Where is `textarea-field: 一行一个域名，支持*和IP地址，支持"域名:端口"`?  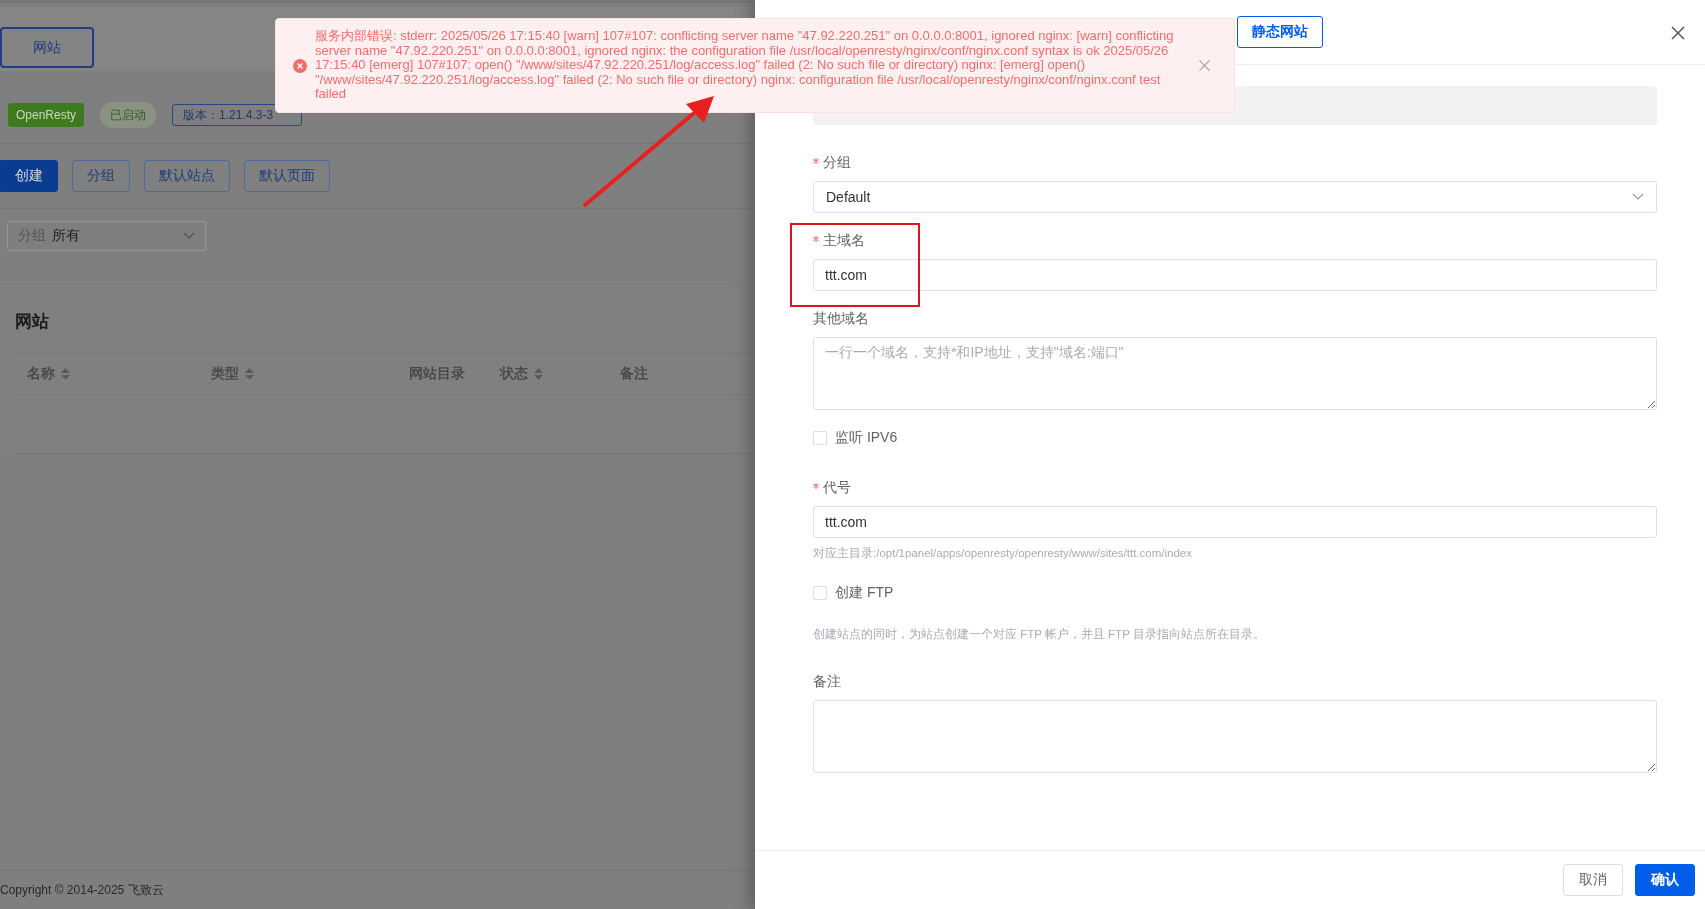
textarea-field: 一行一个域名，支持*和IP地址，支持"域名:端口" is located at coordinates (1235, 373).